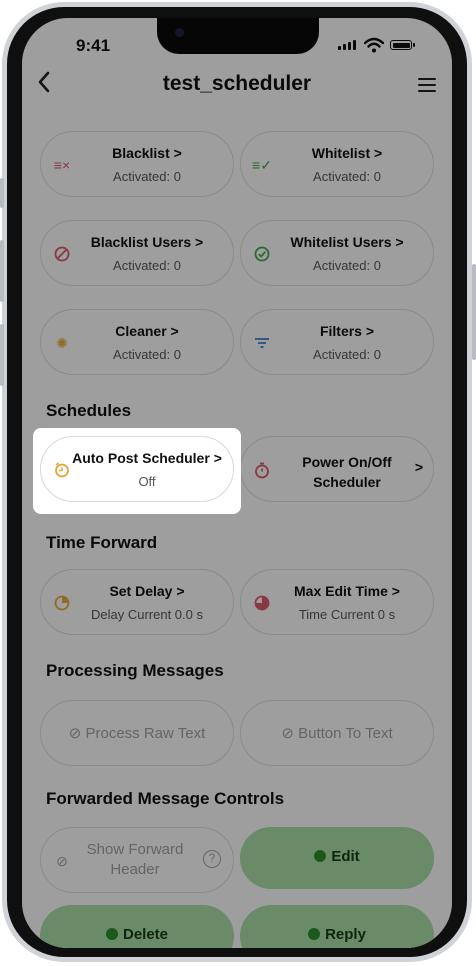 The width and height of the screenshot is (476, 966). Describe the element at coordinates (2, 193) in the screenshot. I see `side-button-mute` at that location.